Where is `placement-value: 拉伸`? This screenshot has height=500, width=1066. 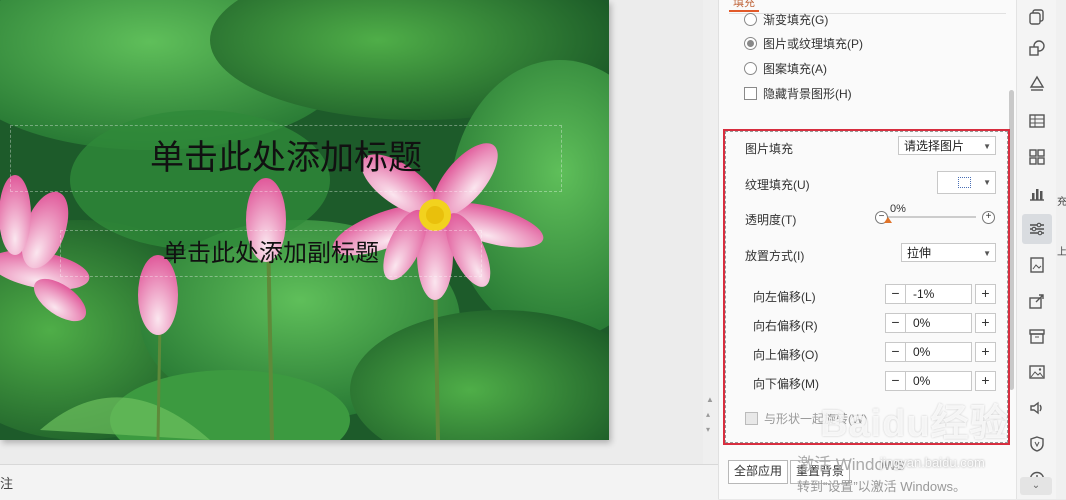 placement-value: 拉伸 is located at coordinates (919, 253).